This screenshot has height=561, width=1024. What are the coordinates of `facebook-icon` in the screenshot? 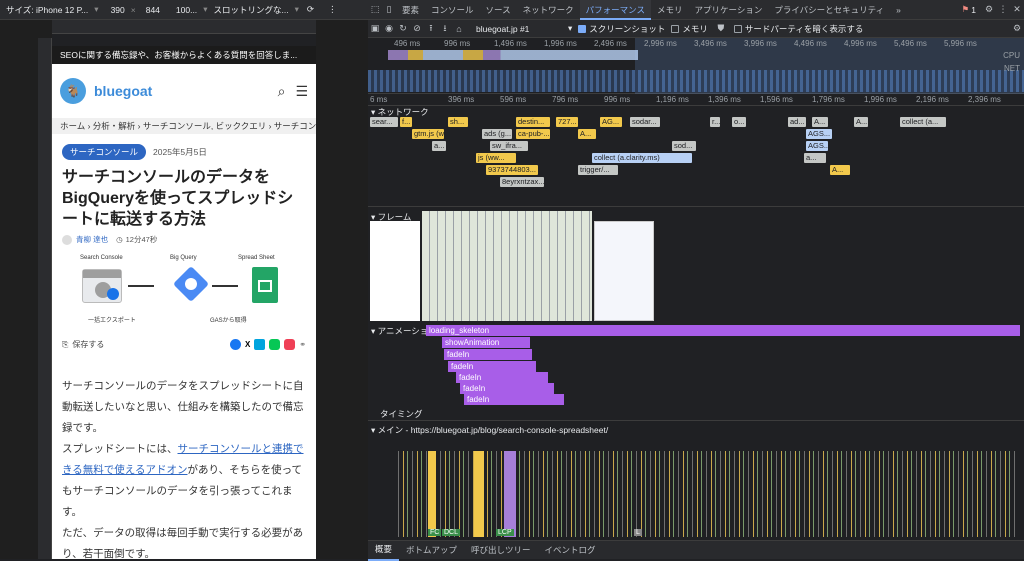 It's located at (235, 344).